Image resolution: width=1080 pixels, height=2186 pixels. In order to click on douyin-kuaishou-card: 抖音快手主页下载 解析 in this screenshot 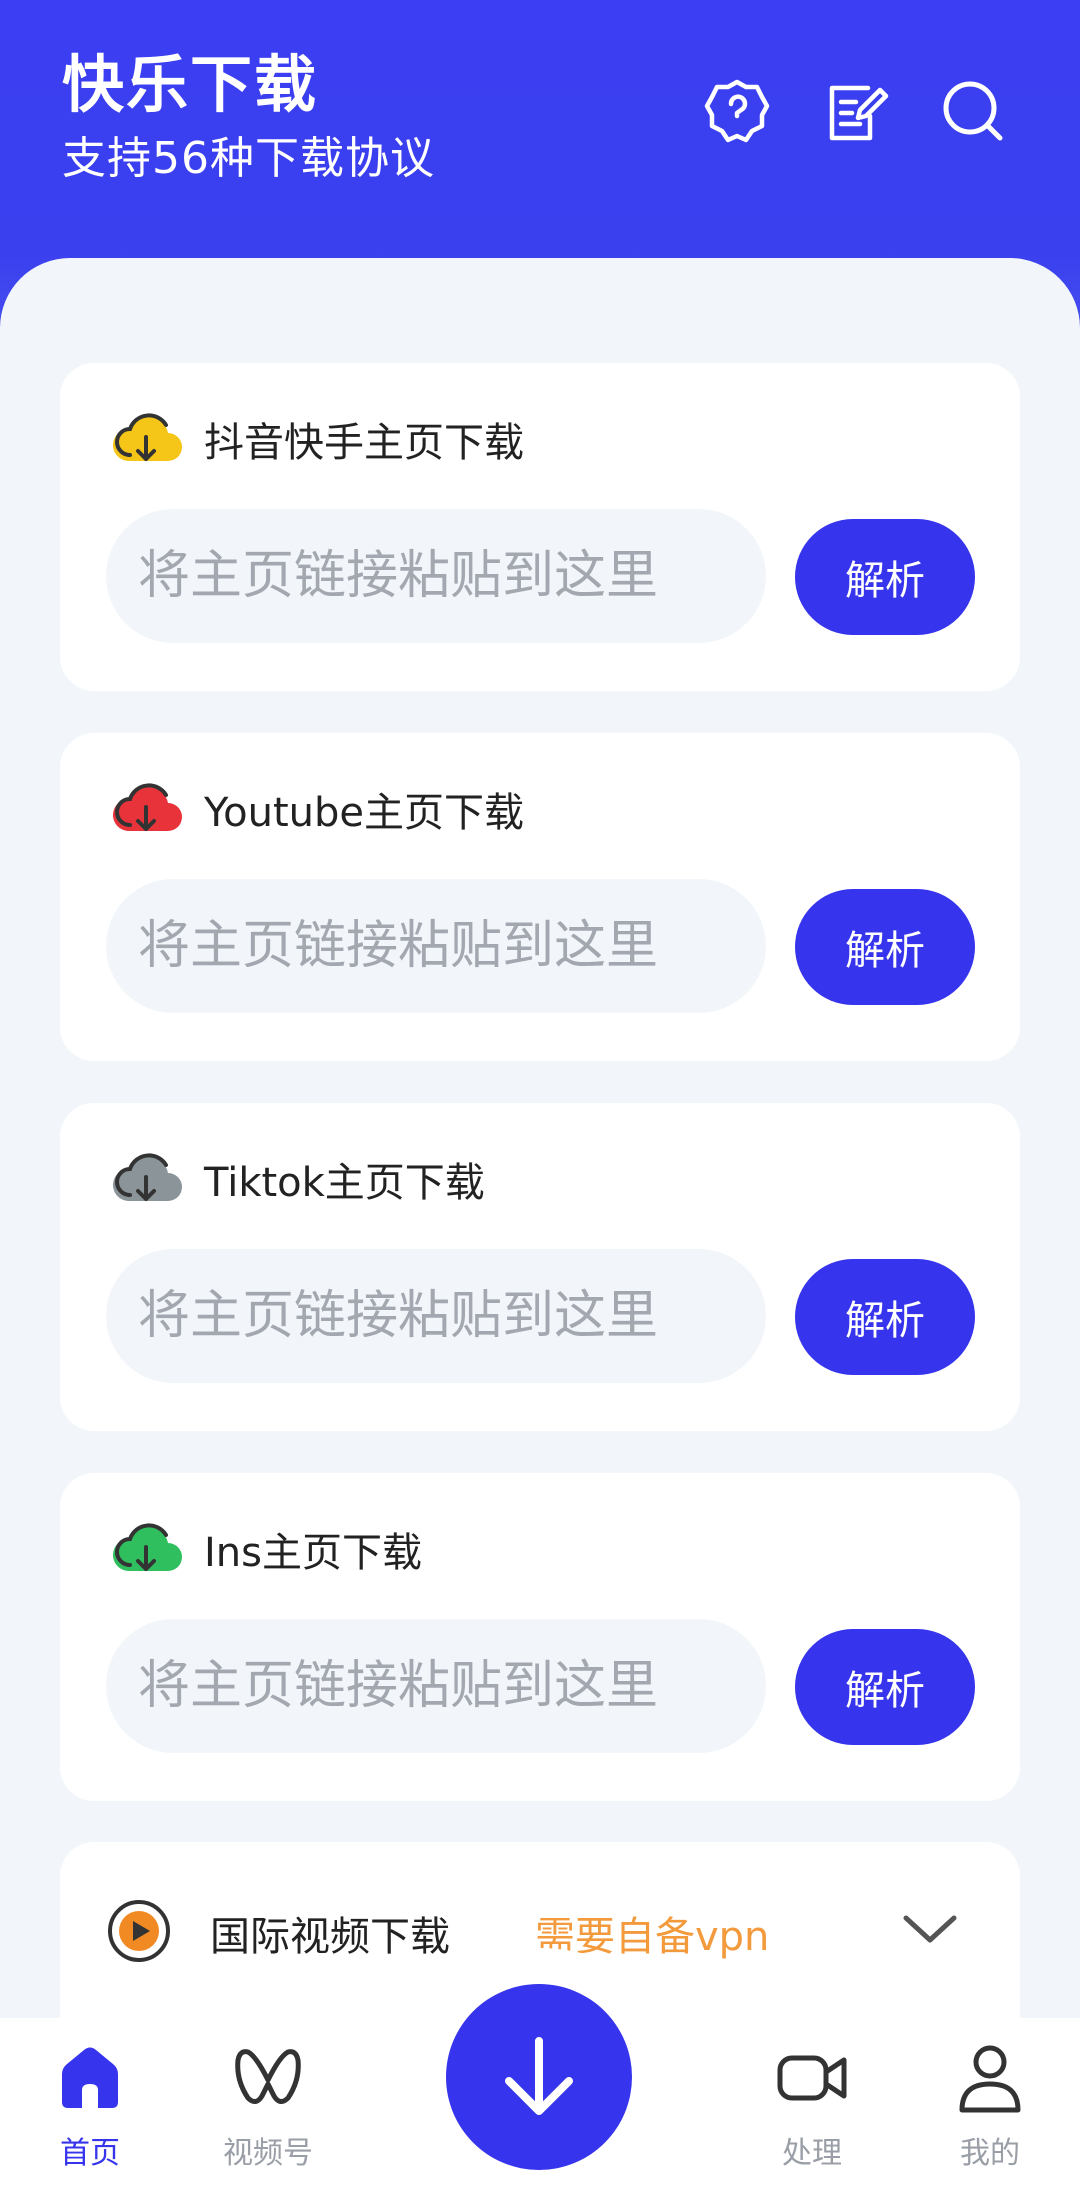, I will do `click(540, 527)`.